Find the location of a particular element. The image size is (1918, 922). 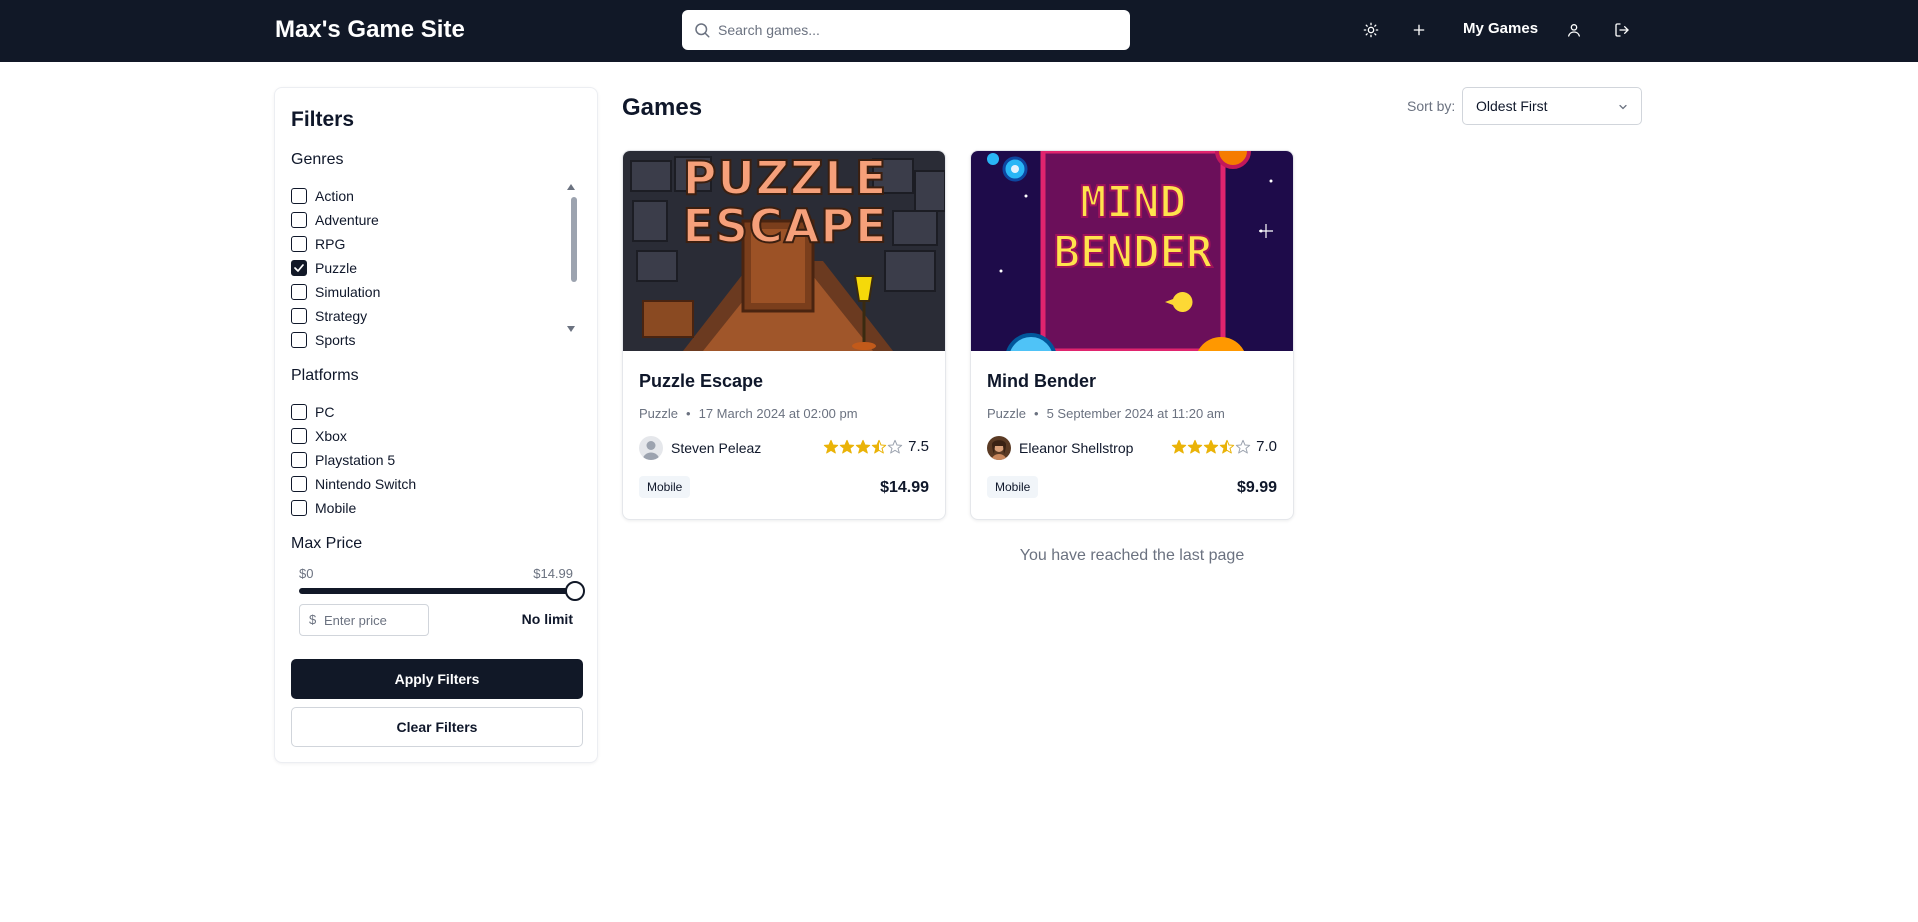

game-date: 17 March 2024 at 02:00 pm is located at coordinates (778, 413).